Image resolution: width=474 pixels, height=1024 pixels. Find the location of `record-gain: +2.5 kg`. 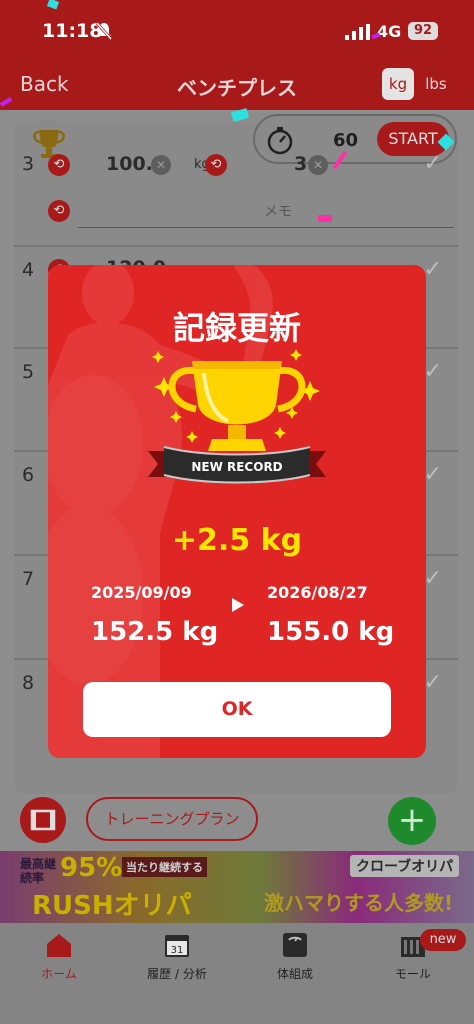

record-gain: +2.5 kg is located at coordinates (237, 540).